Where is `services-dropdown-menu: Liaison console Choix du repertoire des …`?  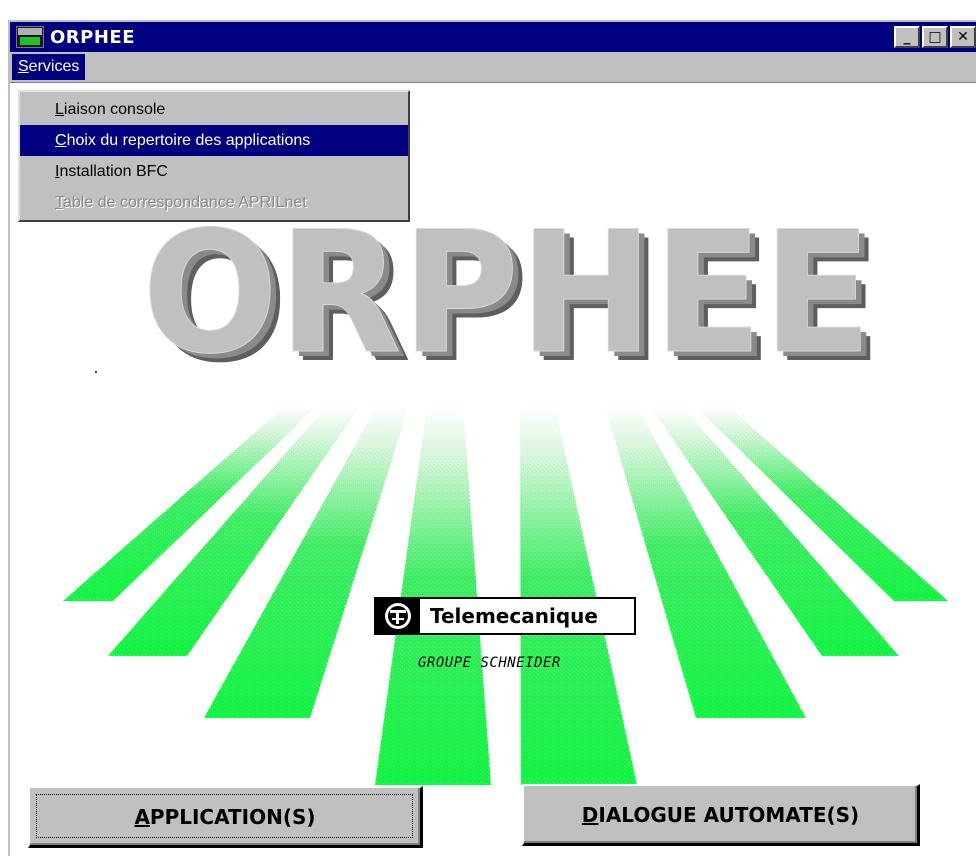 services-dropdown-menu: Liaison console Choix du repertoire des … is located at coordinates (214, 156).